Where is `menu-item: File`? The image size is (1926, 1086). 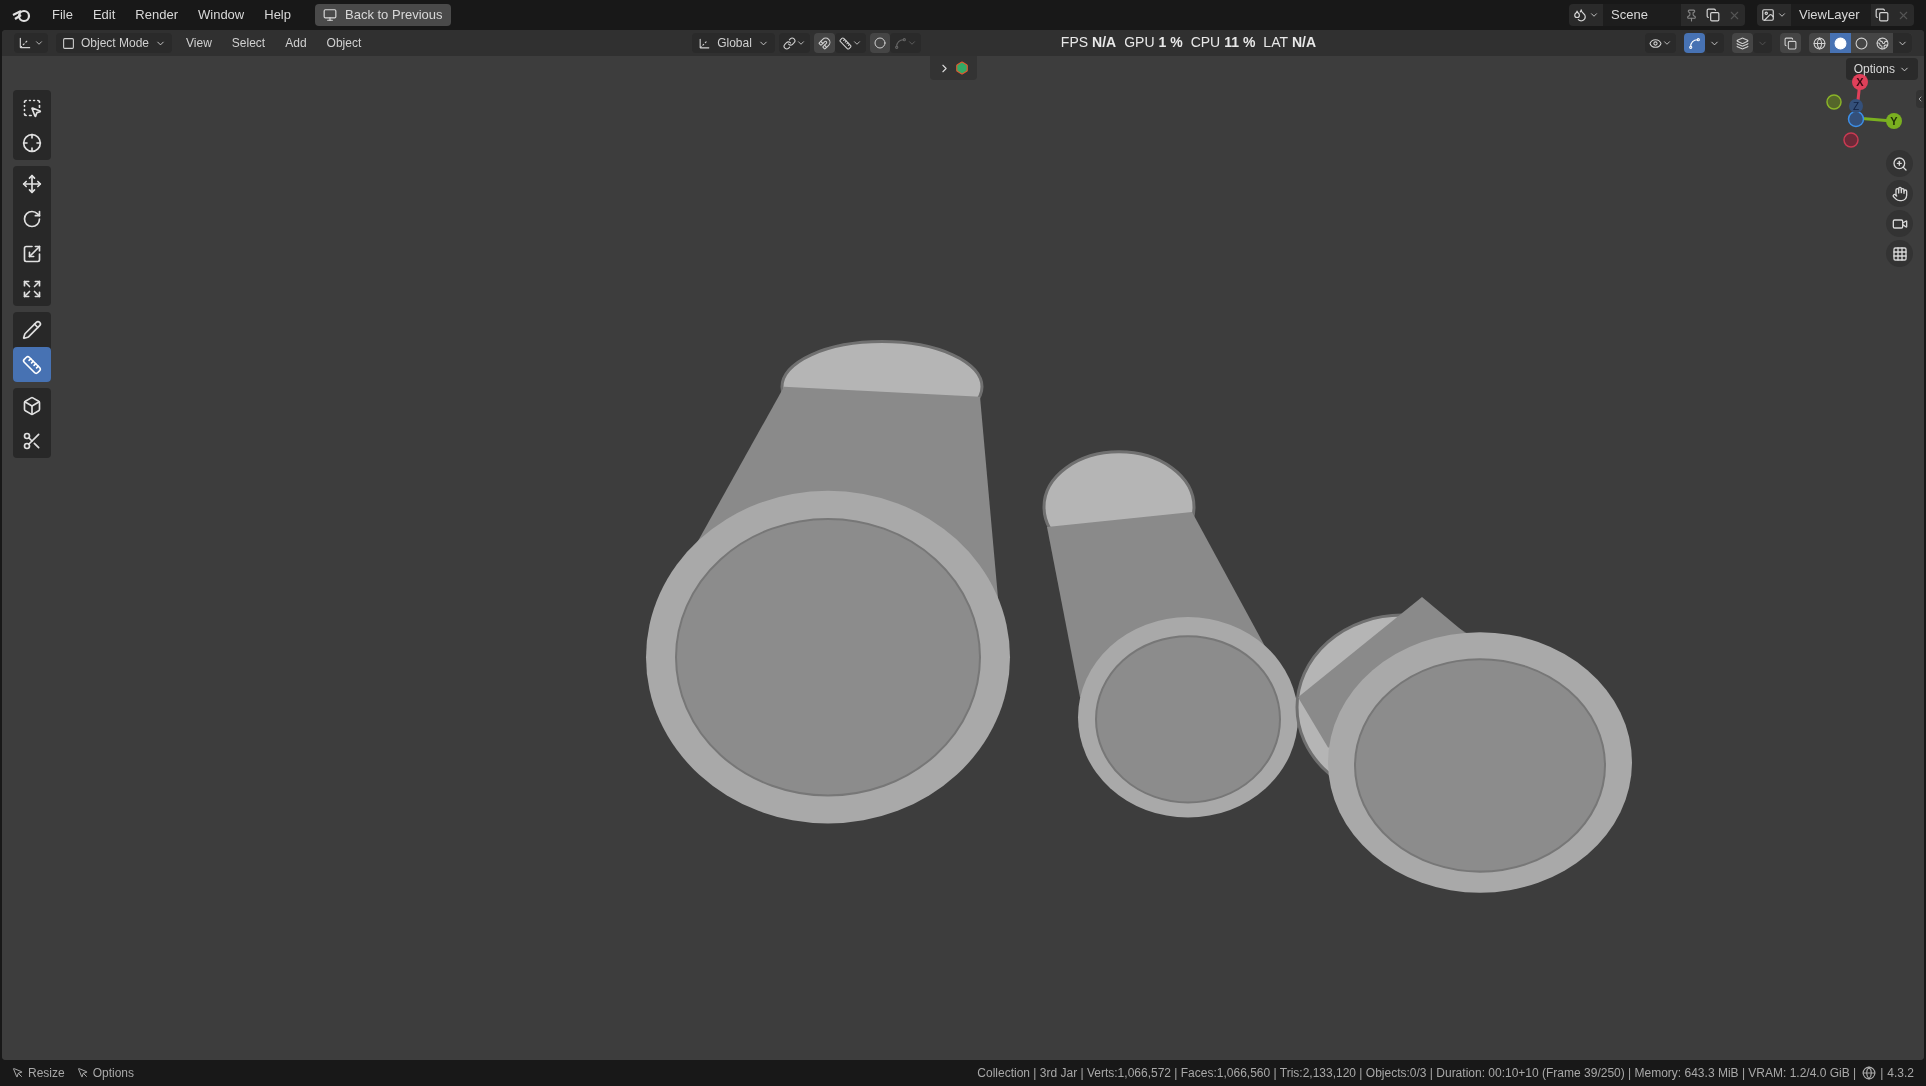 menu-item: File is located at coordinates (62, 15).